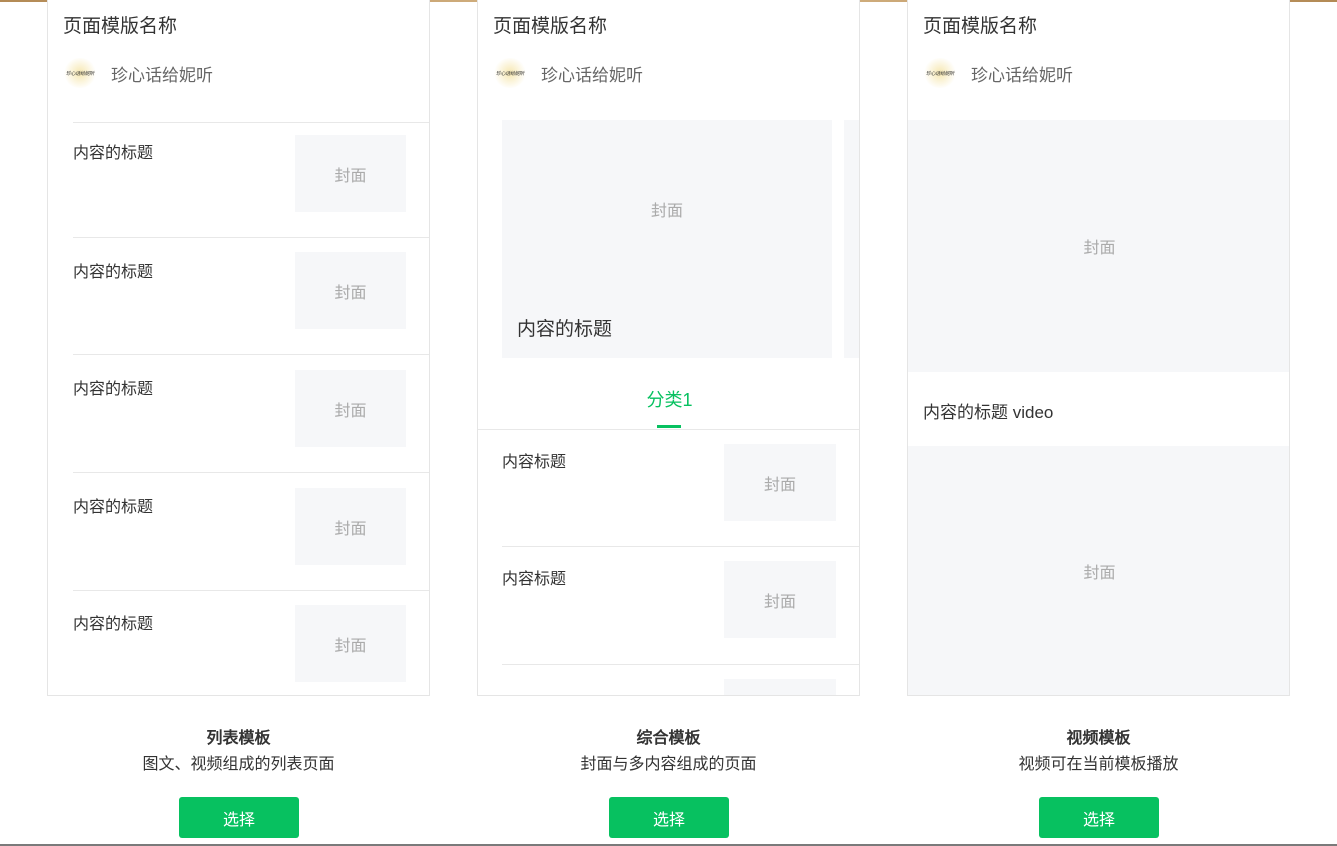 The image size is (1337, 846). Describe the element at coordinates (669, 817) in the screenshot. I see `select-composite-template-button: 选择` at that location.